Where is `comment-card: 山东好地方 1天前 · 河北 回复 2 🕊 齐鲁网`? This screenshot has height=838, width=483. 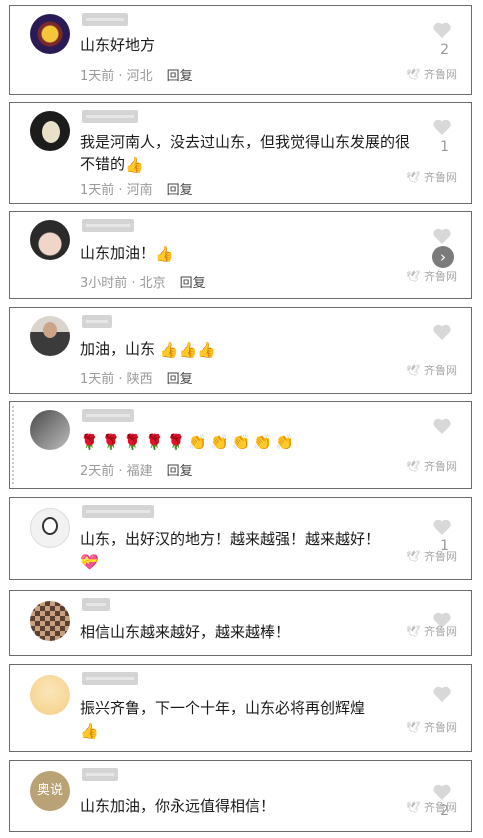
comment-card: 山东好地方 1天前 · 河北 回复 2 🕊 齐鲁网 is located at coordinates (240, 50).